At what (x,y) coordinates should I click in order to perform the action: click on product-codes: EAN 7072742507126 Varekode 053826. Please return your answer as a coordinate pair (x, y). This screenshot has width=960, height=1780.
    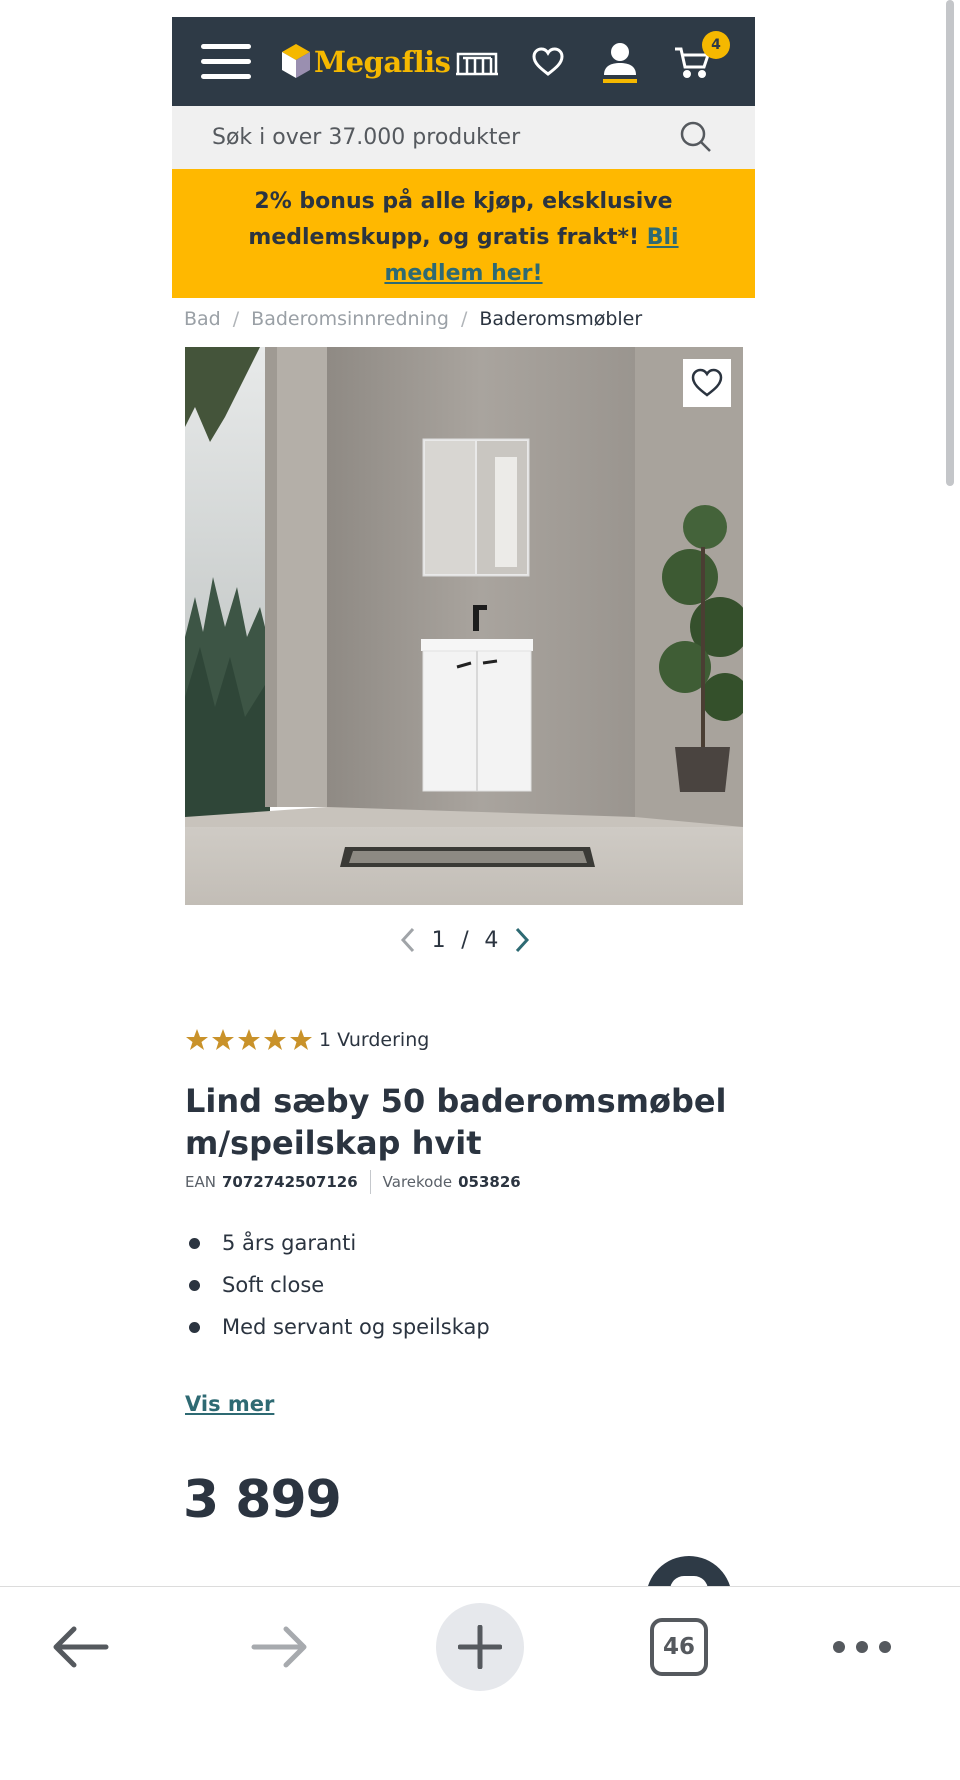
    Looking at the image, I should click on (353, 1182).